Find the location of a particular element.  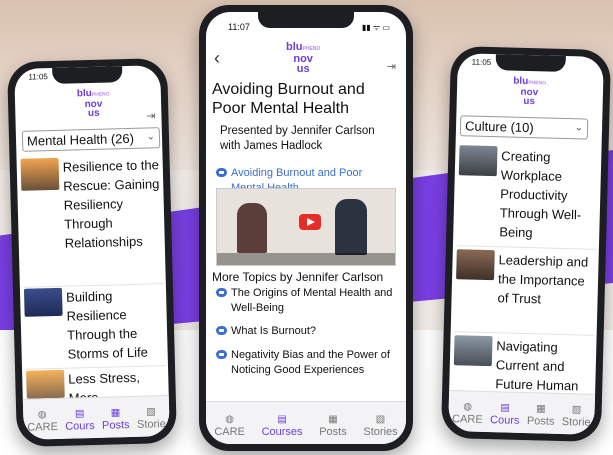

video-controls is located at coordinates (306, 259).